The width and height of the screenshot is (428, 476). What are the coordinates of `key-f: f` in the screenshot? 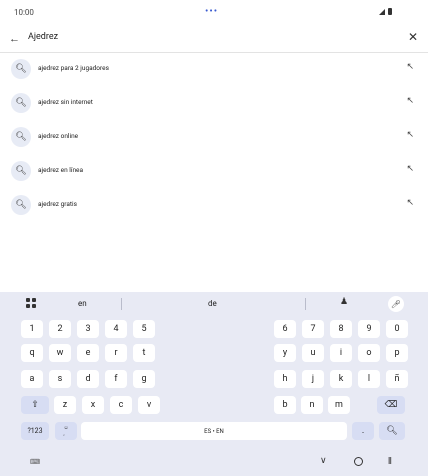 It's located at (116, 379).